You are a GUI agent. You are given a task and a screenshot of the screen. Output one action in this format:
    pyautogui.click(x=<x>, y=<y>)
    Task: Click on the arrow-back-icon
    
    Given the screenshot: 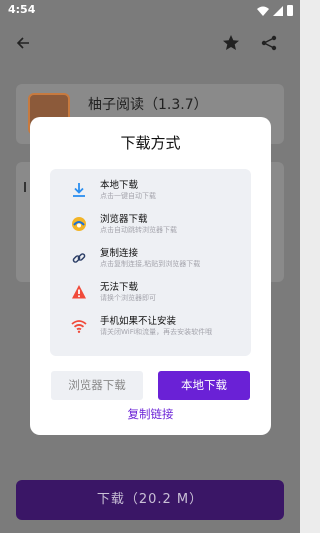 What is the action you would take?
    pyautogui.click(x=23, y=43)
    